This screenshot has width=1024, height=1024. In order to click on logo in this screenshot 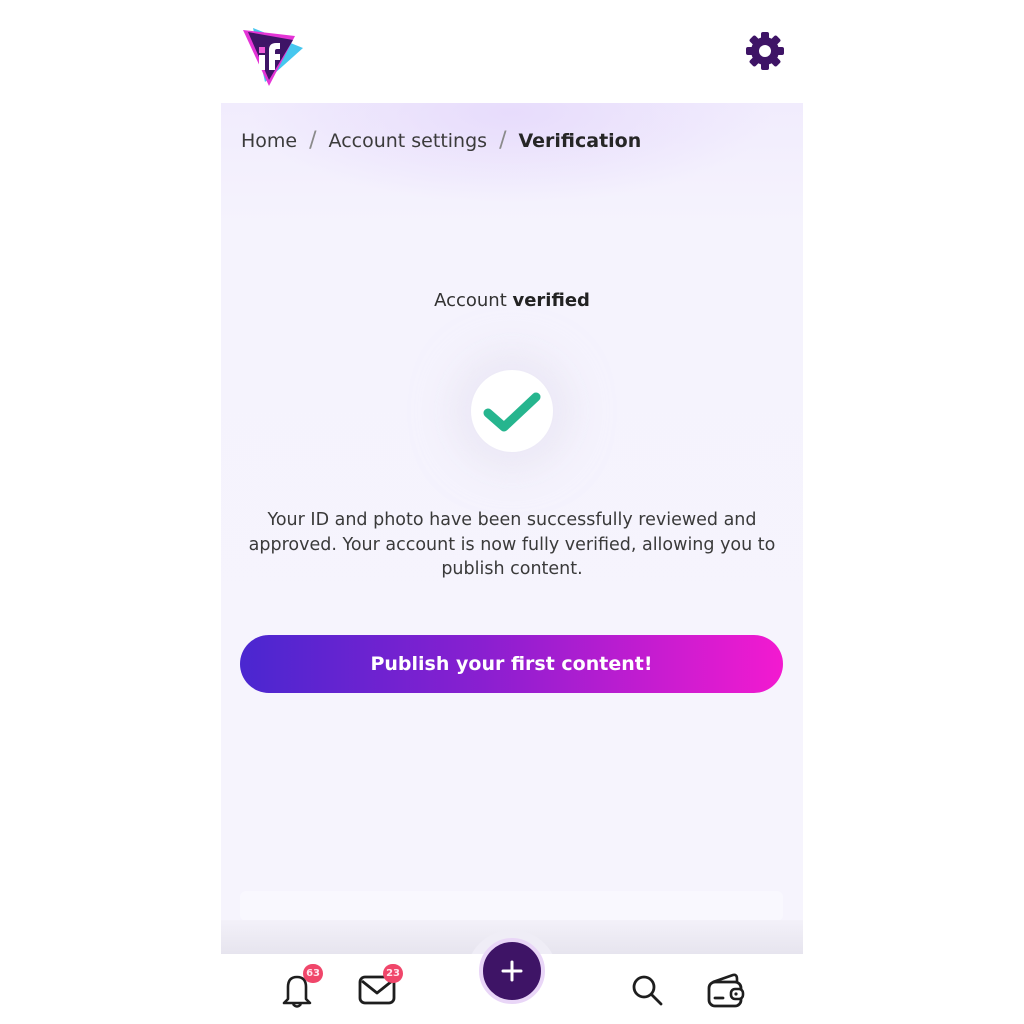, I will do `click(272, 53)`.